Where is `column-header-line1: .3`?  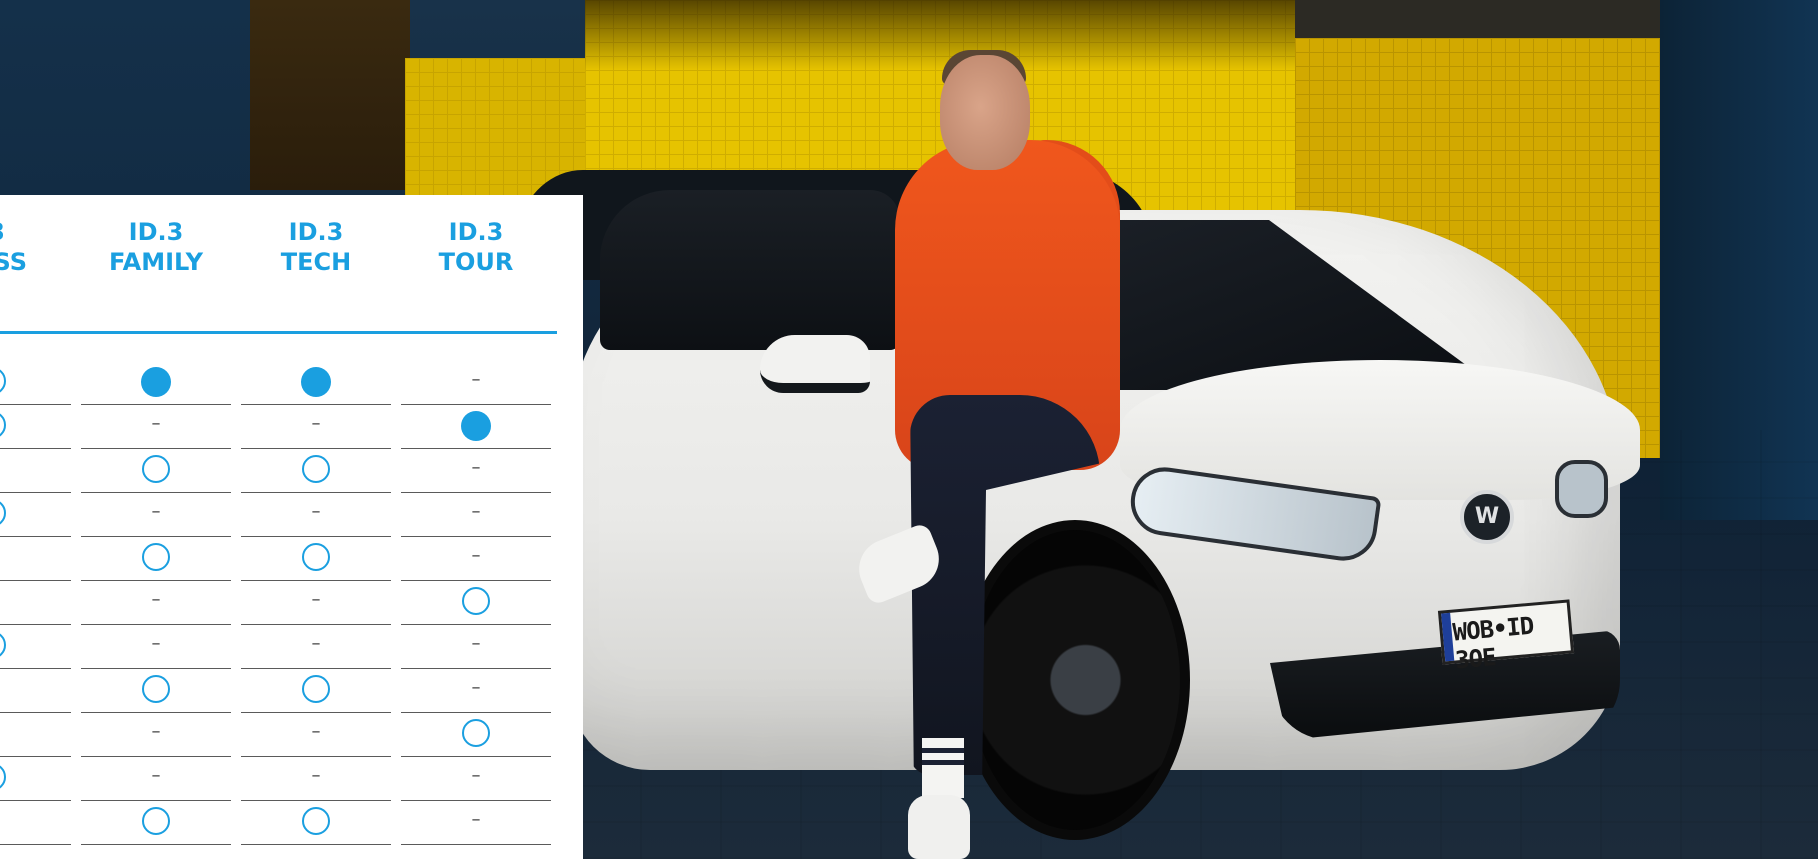 column-header-line1: .3 is located at coordinates (33, 232).